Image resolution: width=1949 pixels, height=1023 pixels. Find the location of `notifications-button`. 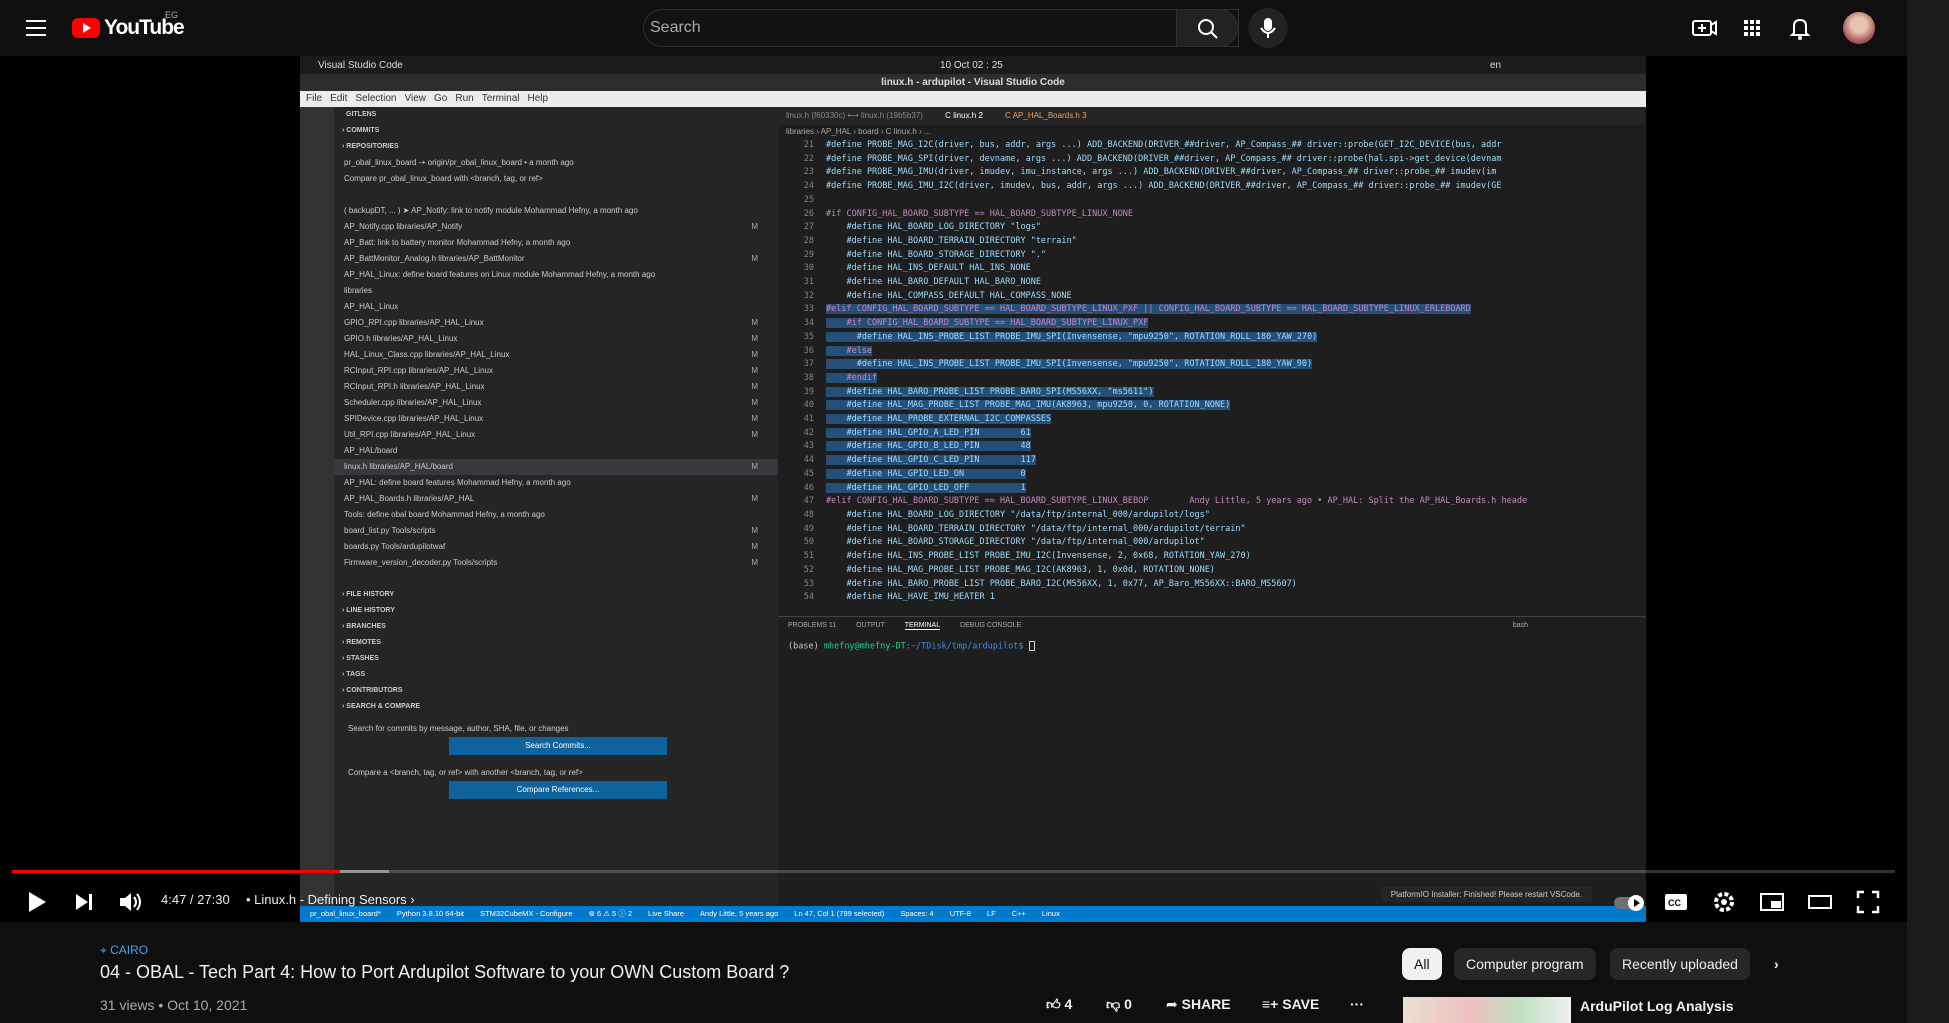

notifications-button is located at coordinates (1800, 28).